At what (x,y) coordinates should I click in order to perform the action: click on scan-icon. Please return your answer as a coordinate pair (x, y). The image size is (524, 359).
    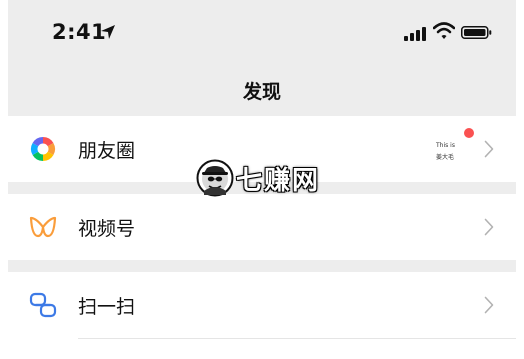
    Looking at the image, I should click on (43, 305).